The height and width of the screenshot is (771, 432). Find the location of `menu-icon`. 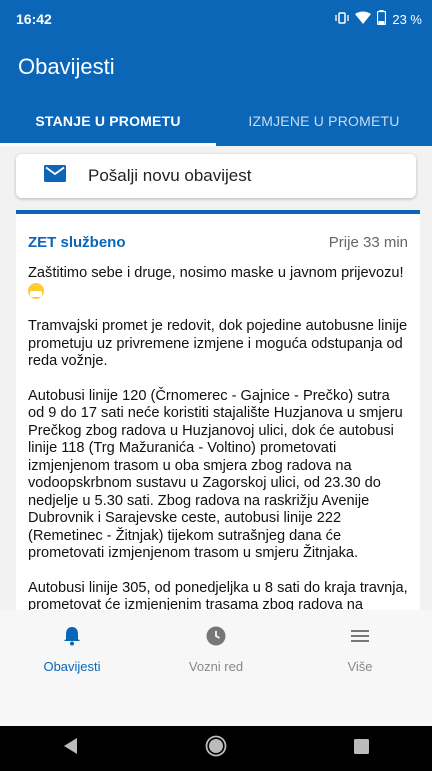

menu-icon is located at coordinates (360, 638).